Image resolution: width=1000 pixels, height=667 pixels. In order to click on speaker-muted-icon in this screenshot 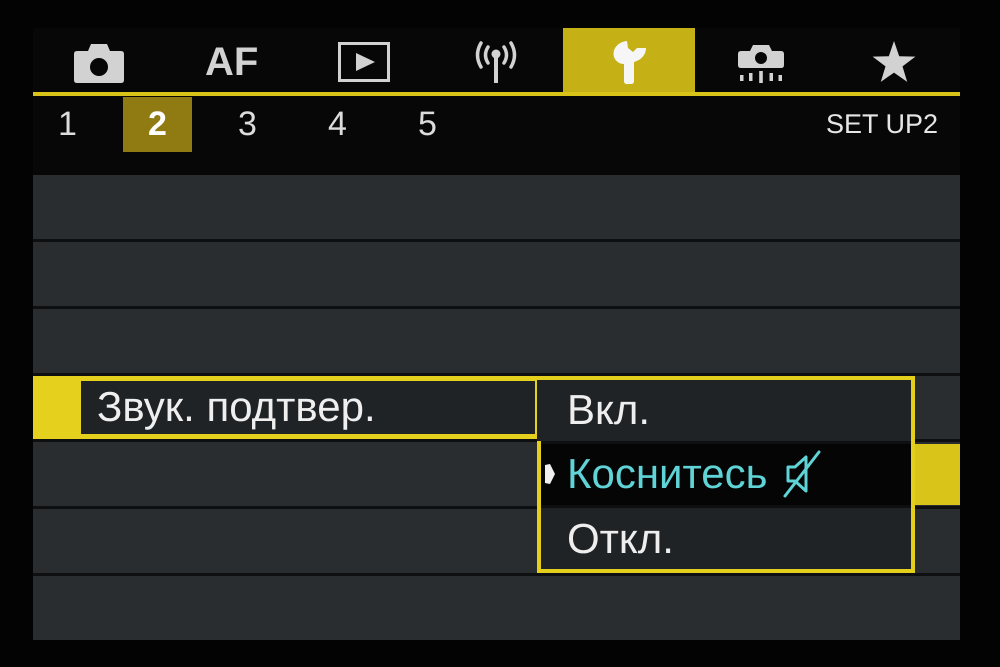, I will do `click(802, 474)`.